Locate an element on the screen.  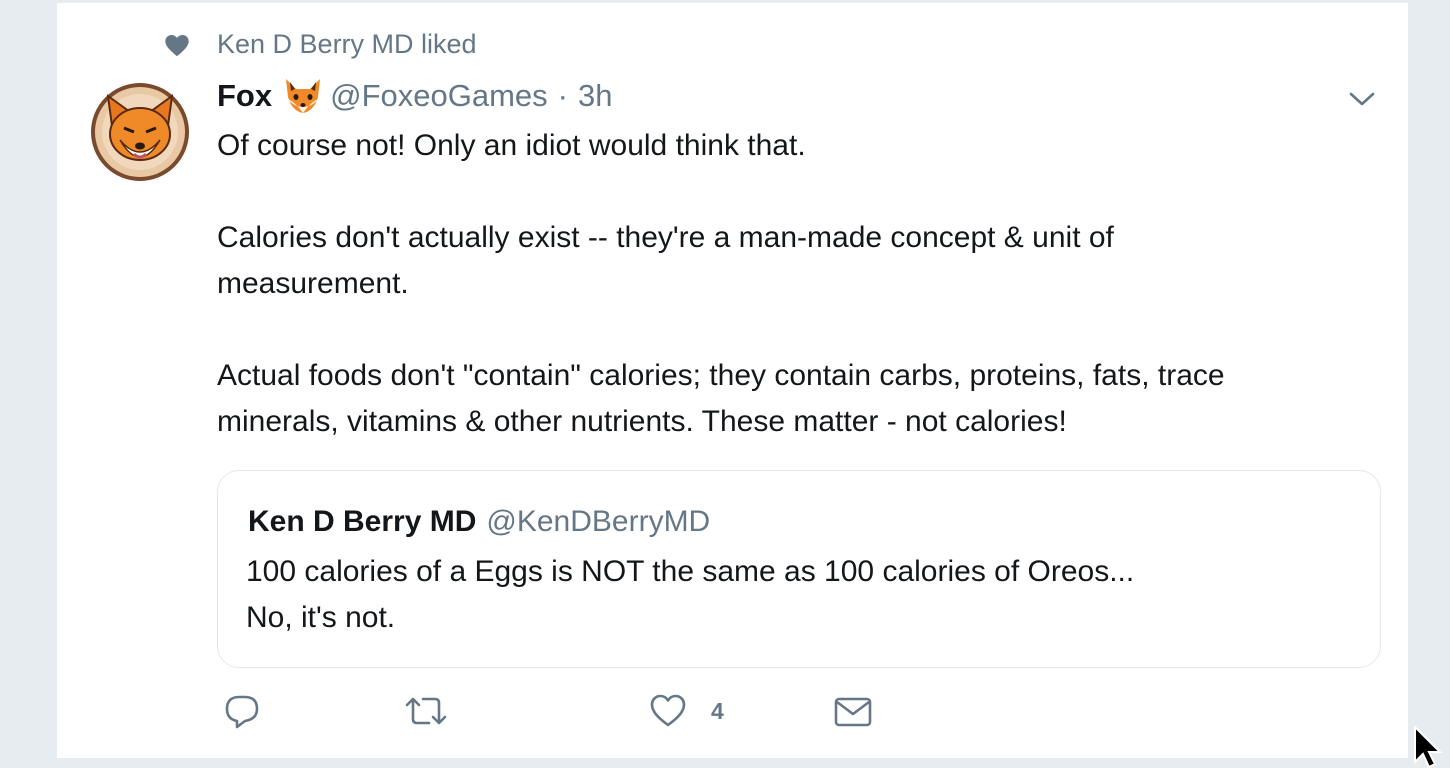
retweet-button is located at coordinates (426, 711).